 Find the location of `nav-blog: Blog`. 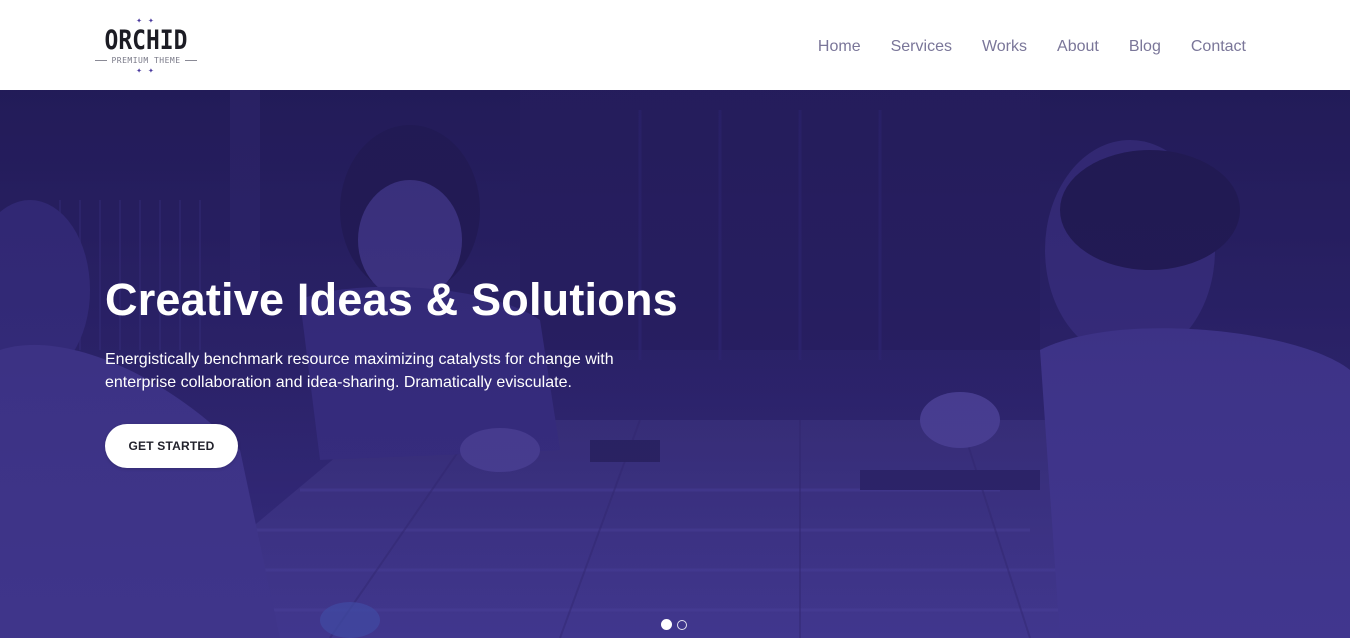

nav-blog: Blog is located at coordinates (1145, 47).